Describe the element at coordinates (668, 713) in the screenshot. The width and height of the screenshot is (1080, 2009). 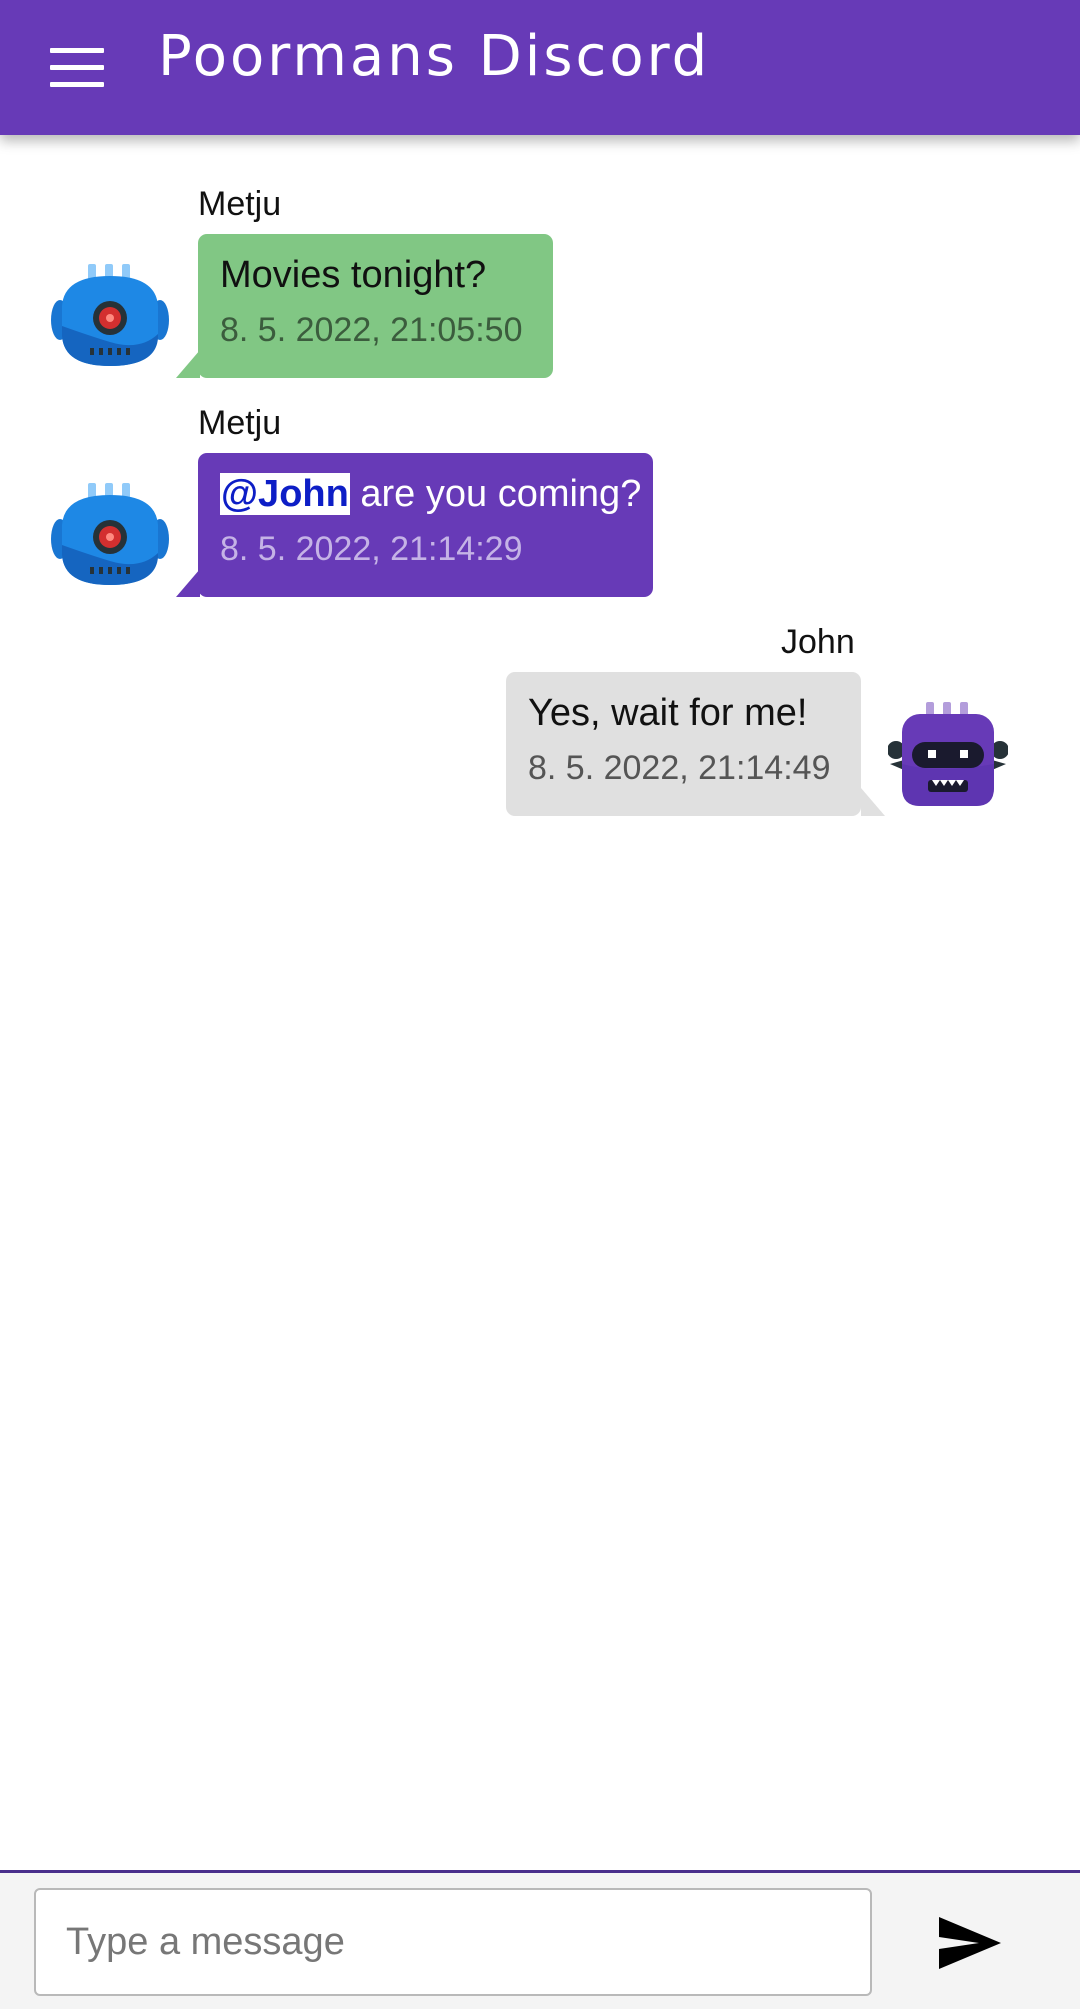
I see `message-text: Yes, wait for me!` at that location.